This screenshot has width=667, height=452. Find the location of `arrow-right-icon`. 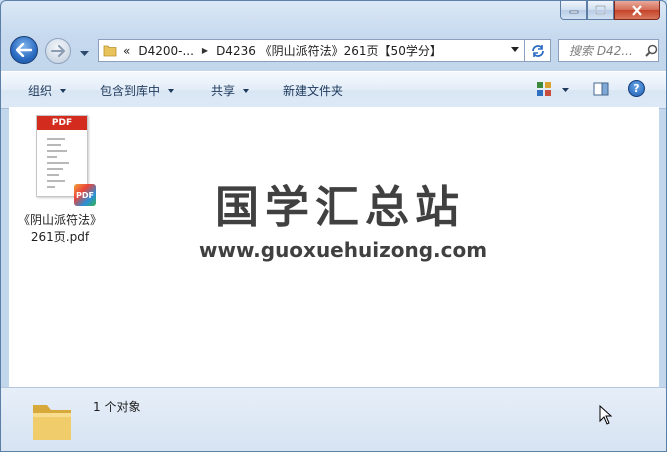

arrow-right-icon is located at coordinates (58, 51).